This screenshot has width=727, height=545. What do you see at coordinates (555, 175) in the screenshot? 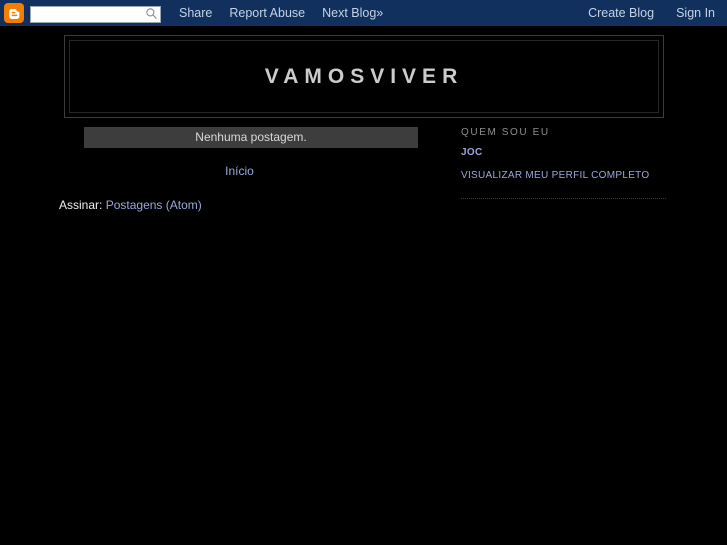
I see `view-full-profile-link: VISUALIZAR MEU PERFIL COMPLETO` at bounding box center [555, 175].